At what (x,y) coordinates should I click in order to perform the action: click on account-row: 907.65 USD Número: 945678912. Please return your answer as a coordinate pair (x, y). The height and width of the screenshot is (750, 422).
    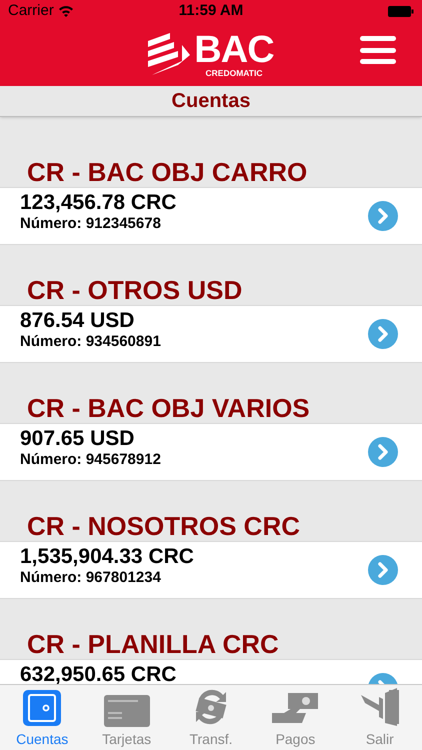
    Looking at the image, I should click on (211, 452).